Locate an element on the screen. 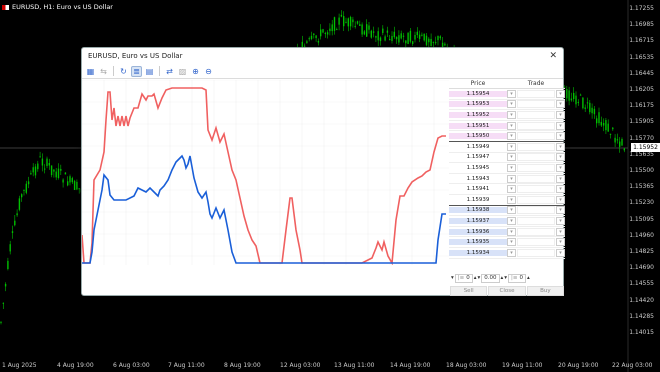 The height and width of the screenshot is (372, 660). price-cell: 1.15938 is located at coordinates (478, 210).